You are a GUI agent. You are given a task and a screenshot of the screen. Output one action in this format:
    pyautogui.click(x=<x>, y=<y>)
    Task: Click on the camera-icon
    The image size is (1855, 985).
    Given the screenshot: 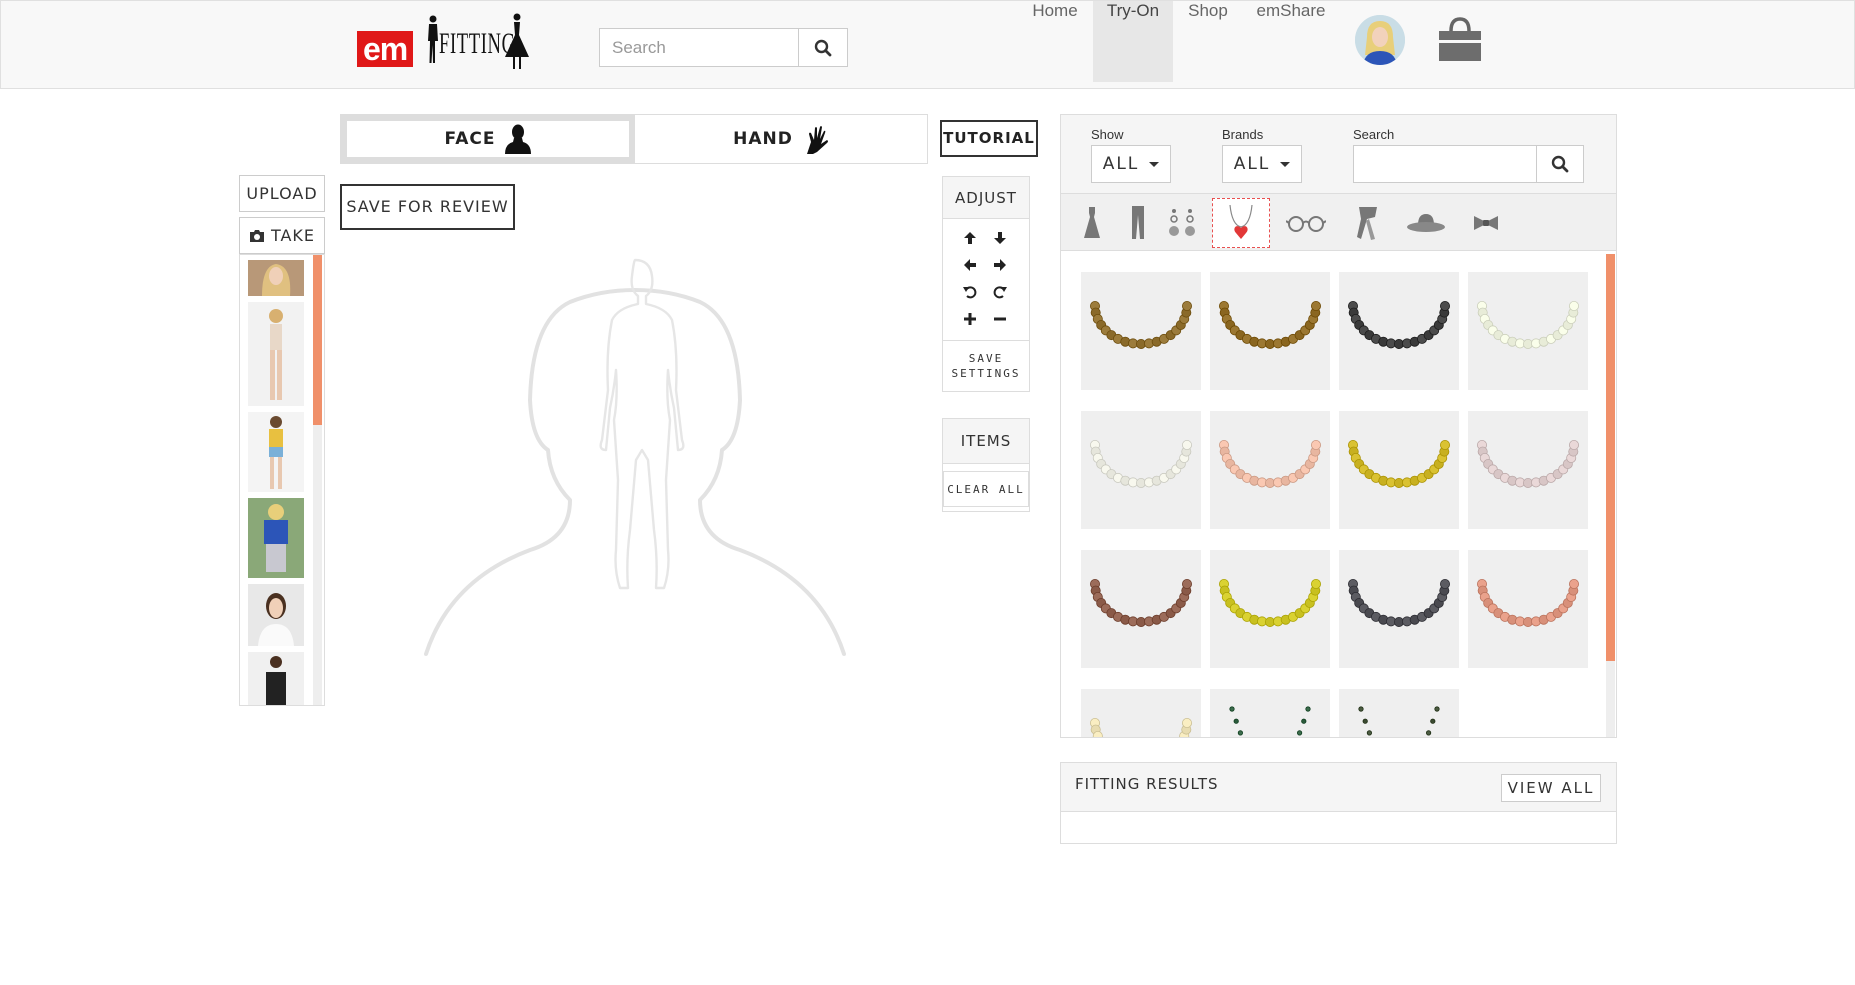 What is the action you would take?
    pyautogui.click(x=256, y=235)
    